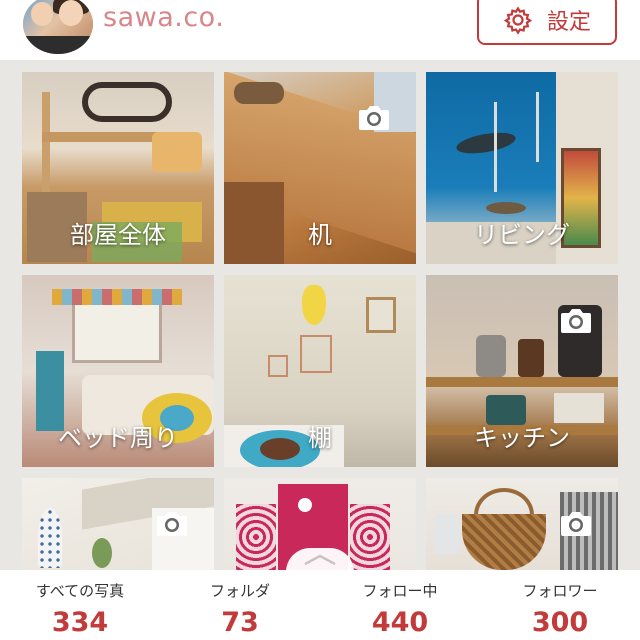  Describe the element at coordinates (163, 17) in the screenshot. I see `username: sawa.co.` at that location.